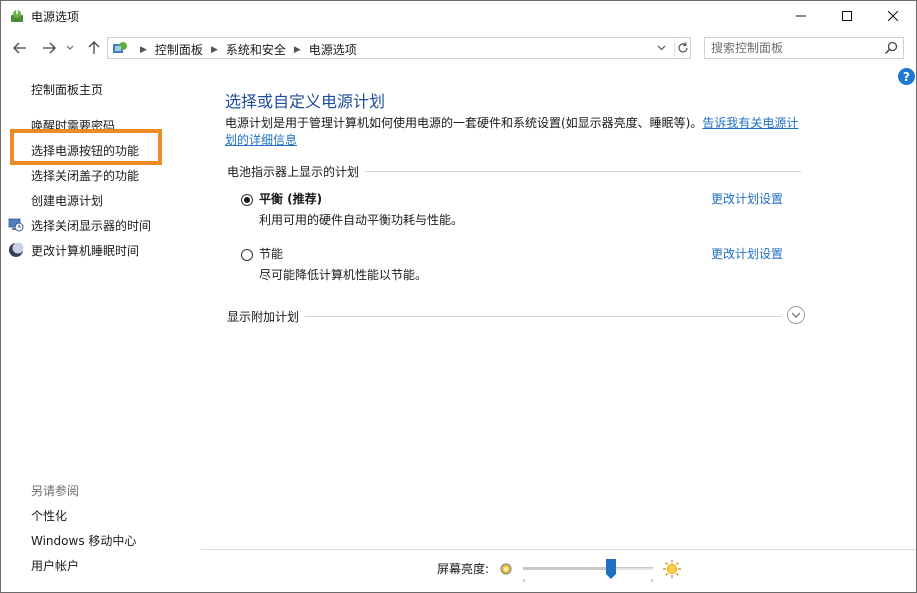 This screenshot has height=593, width=917. I want to click on see-also-user-accounts-link: 用户帐户, so click(55, 565).